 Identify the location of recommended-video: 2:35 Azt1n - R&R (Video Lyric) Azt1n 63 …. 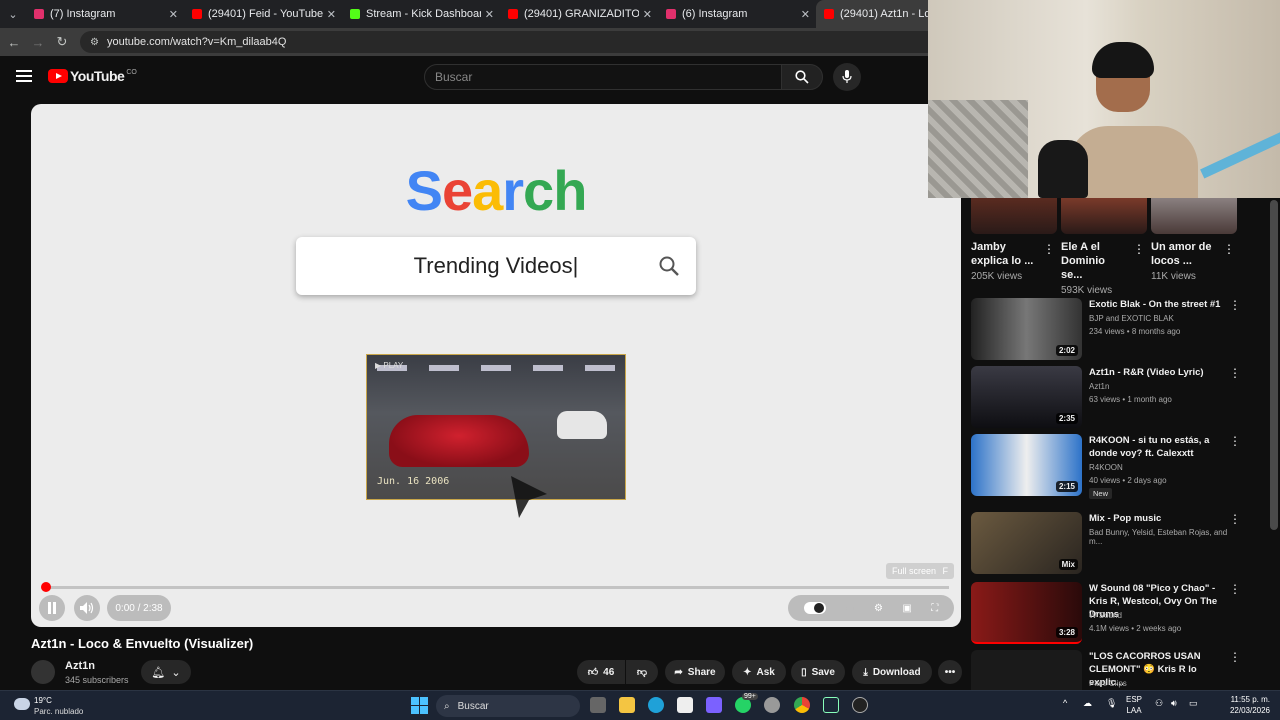
(1106, 398).